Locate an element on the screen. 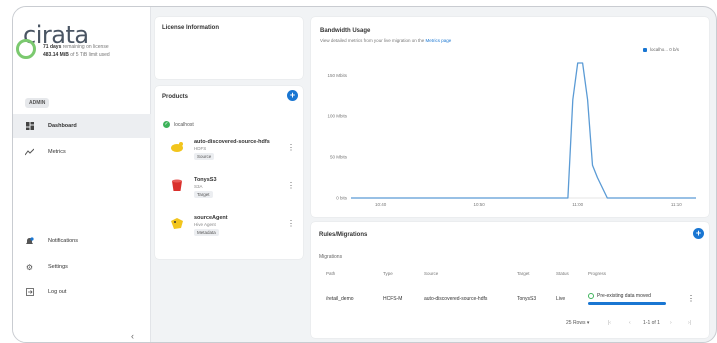 The image size is (717, 343). products-title: Products is located at coordinates (175, 97).